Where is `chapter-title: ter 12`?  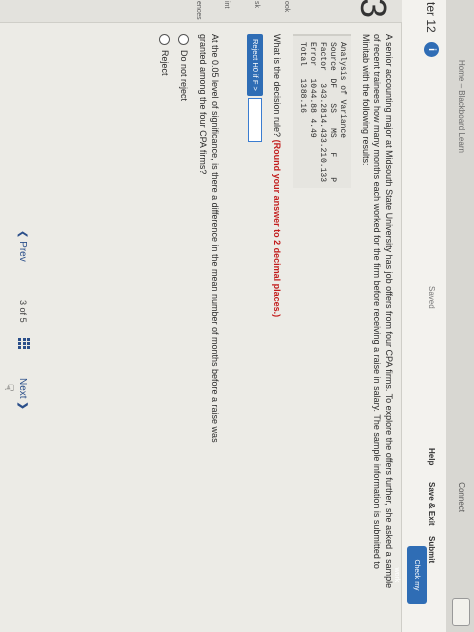 chapter-title: ter 12 is located at coordinates (431, 17).